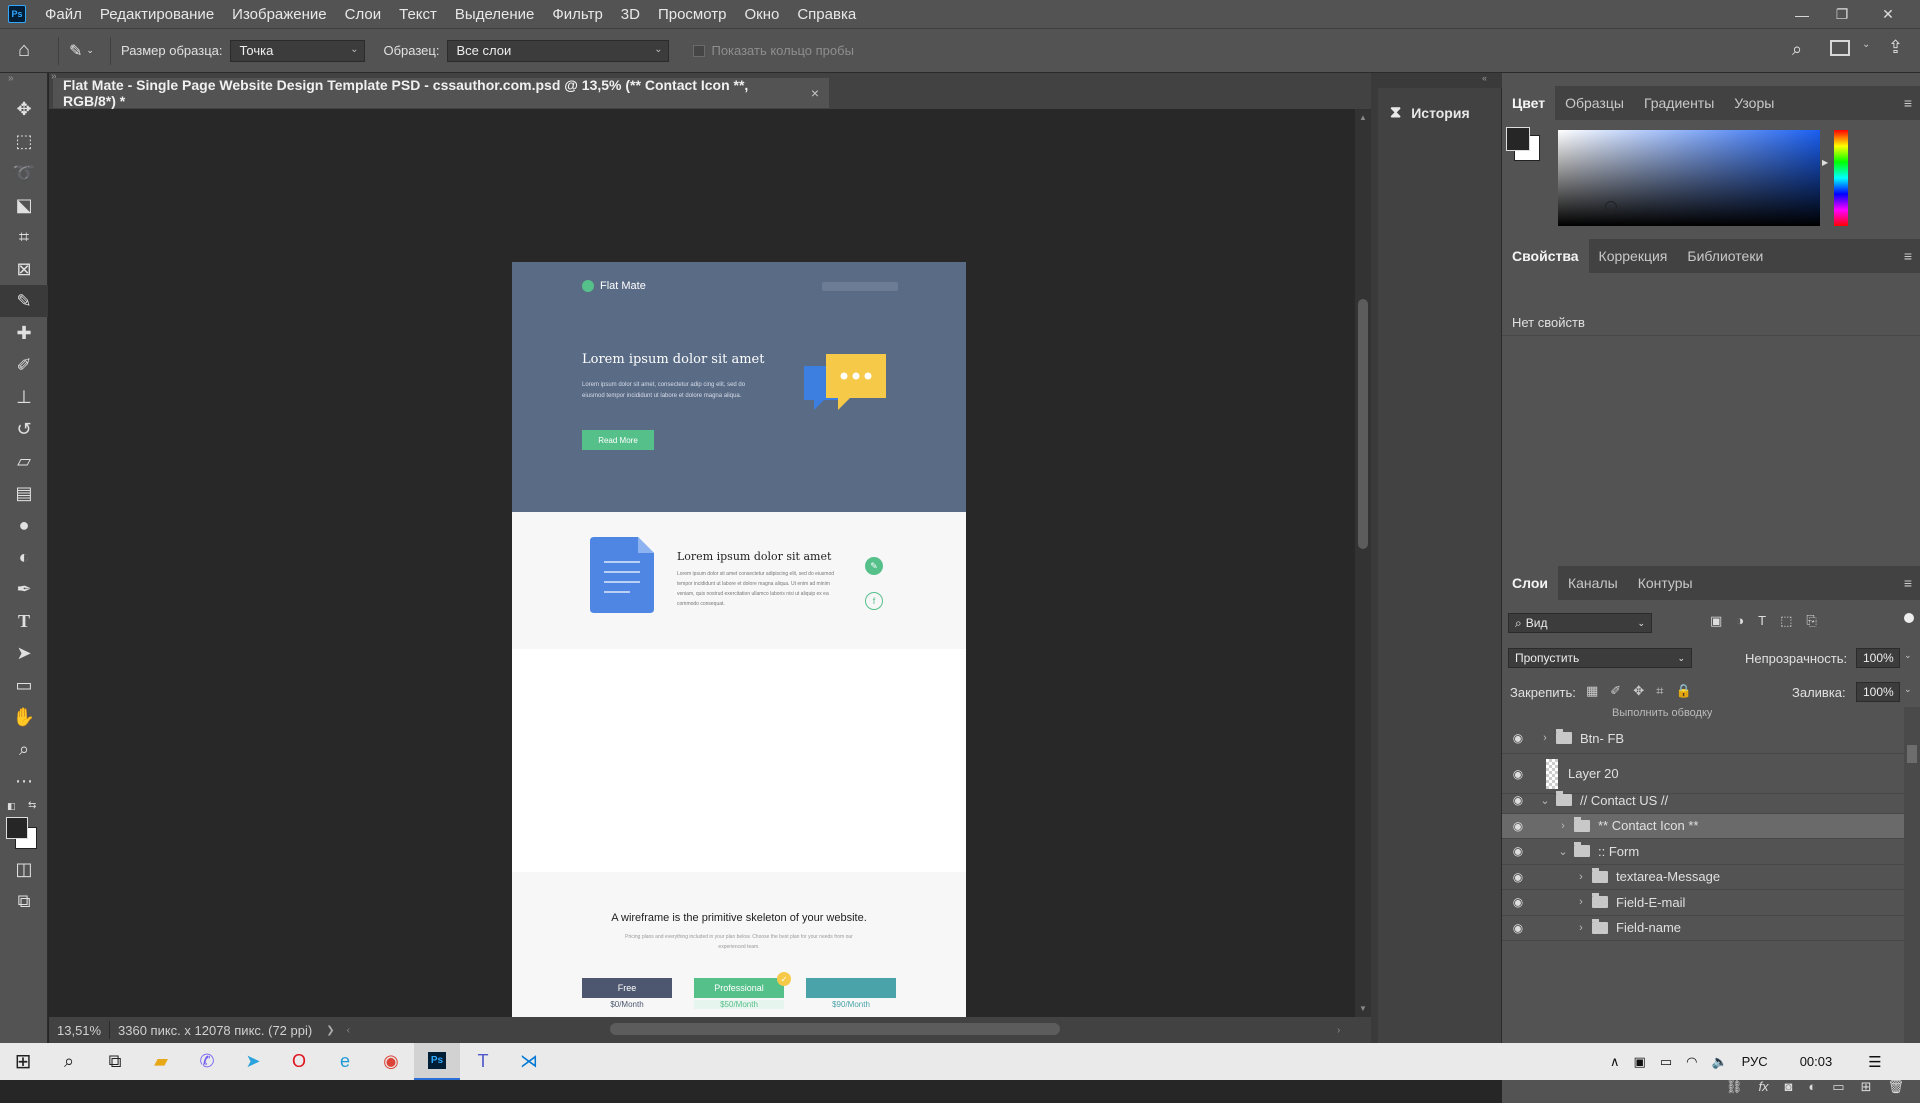 The image size is (1920, 1103). What do you see at coordinates (1484, 78) in the screenshot?
I see `expand-panels-icon: «` at bounding box center [1484, 78].